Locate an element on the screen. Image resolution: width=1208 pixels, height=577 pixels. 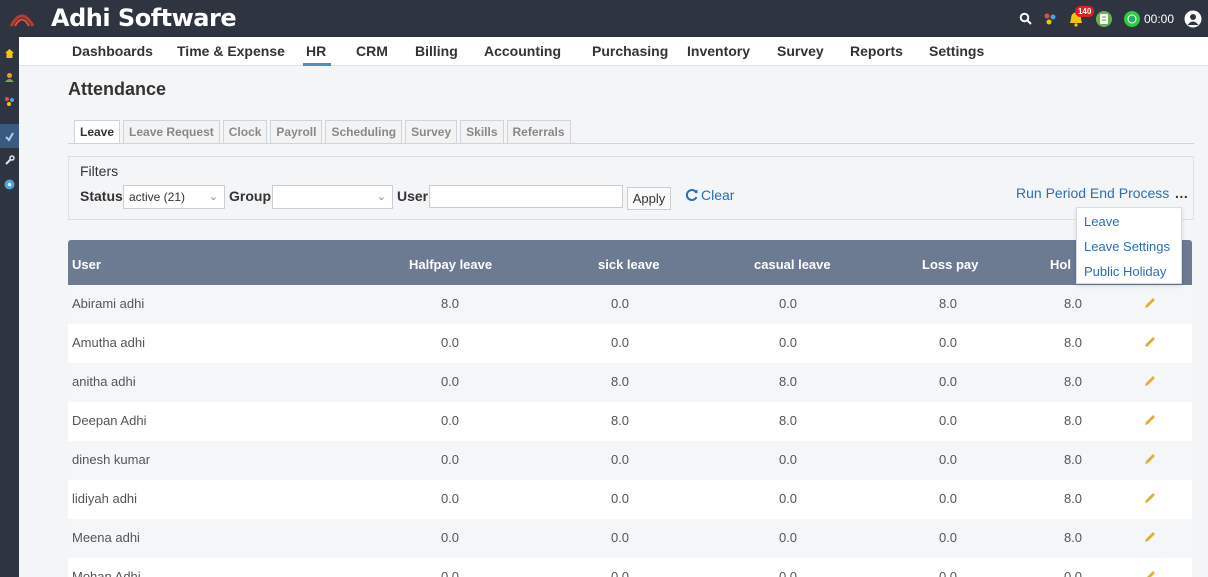
tab-survey: Survey is located at coordinates (431, 132).